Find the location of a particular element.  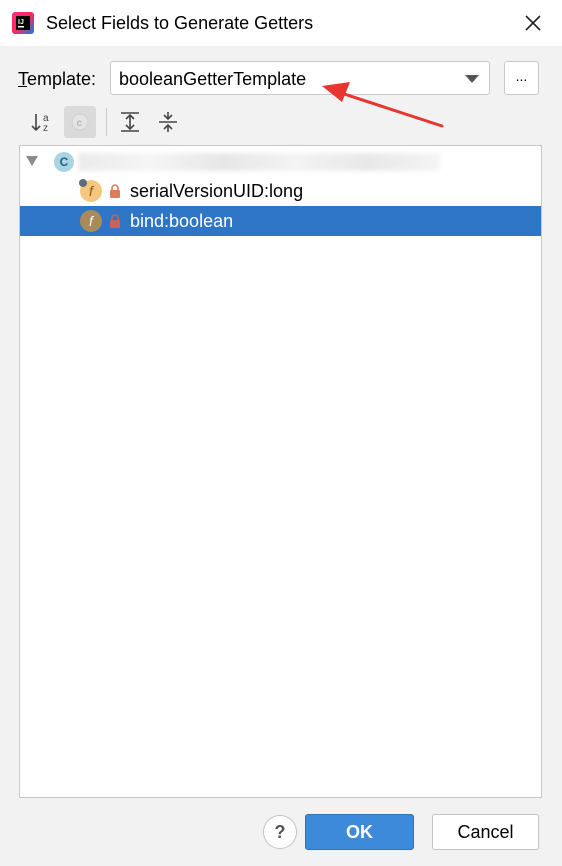

ok-button: OK is located at coordinates (359, 832).